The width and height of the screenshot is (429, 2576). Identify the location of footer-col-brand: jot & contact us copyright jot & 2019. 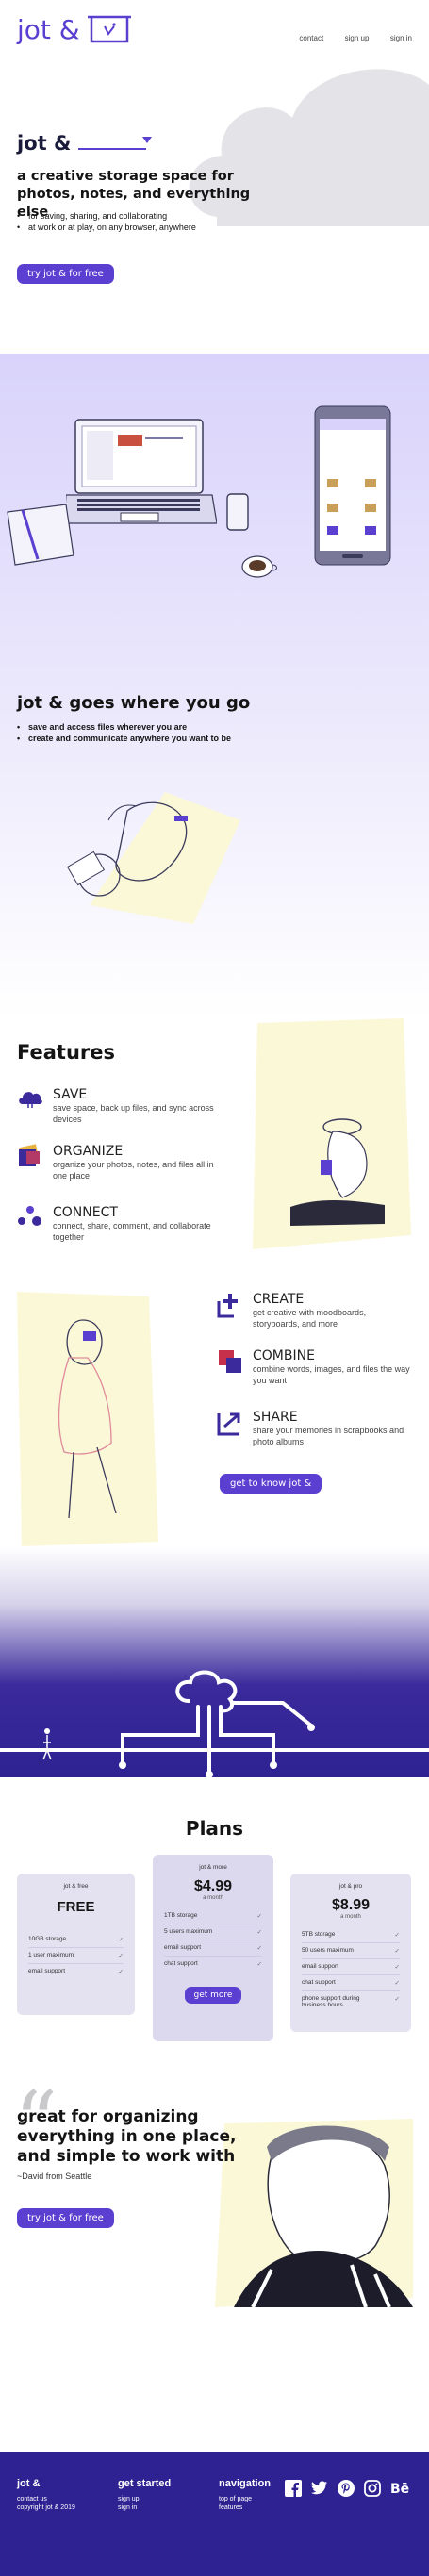
(46, 2495).